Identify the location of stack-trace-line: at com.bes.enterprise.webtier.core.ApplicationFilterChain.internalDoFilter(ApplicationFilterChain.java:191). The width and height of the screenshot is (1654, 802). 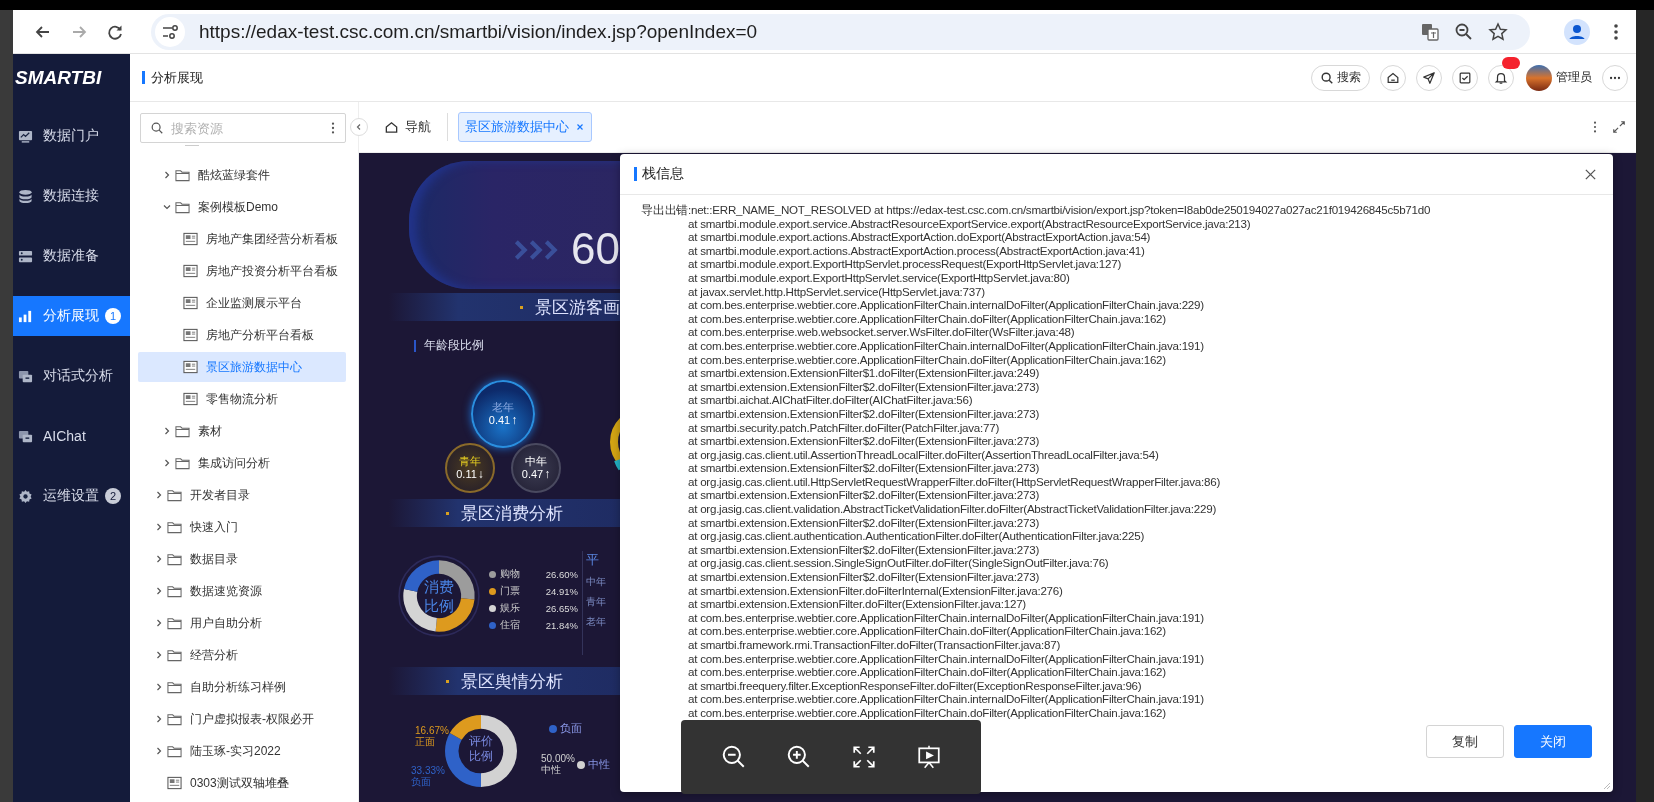
(946, 658).